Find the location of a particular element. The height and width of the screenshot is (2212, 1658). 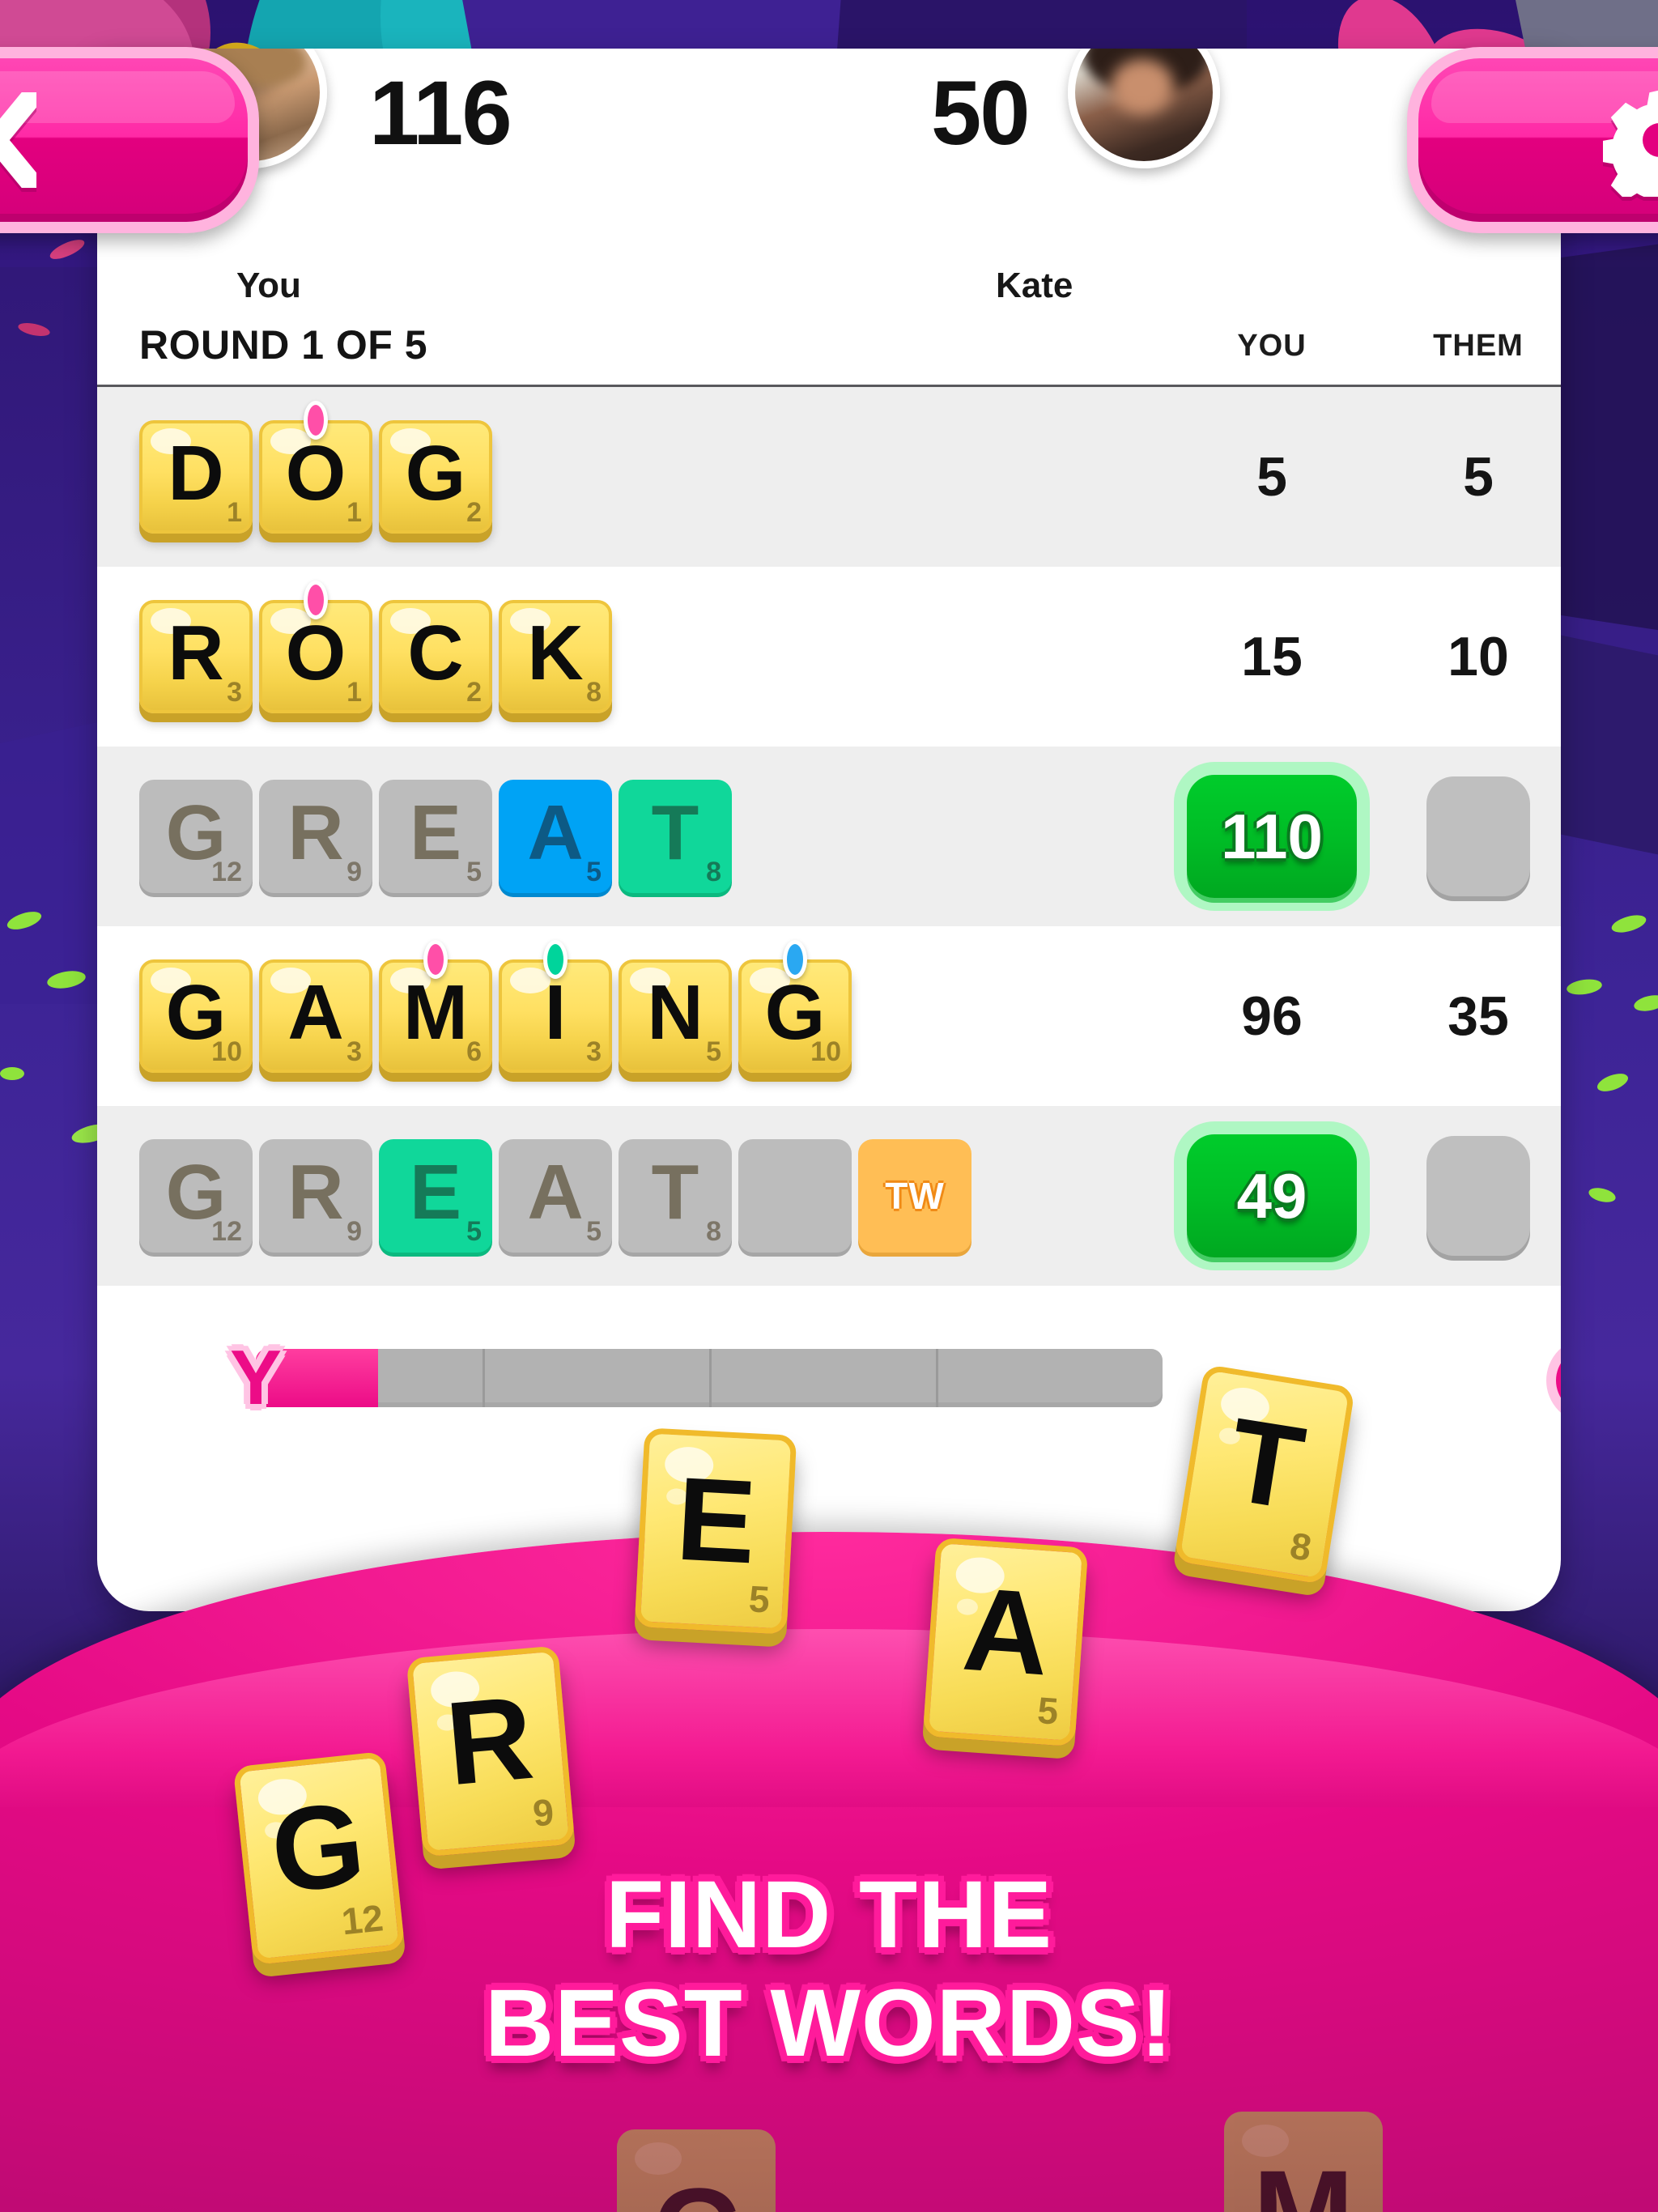

dim-tile-letter: C is located at coordinates (696, 2170).